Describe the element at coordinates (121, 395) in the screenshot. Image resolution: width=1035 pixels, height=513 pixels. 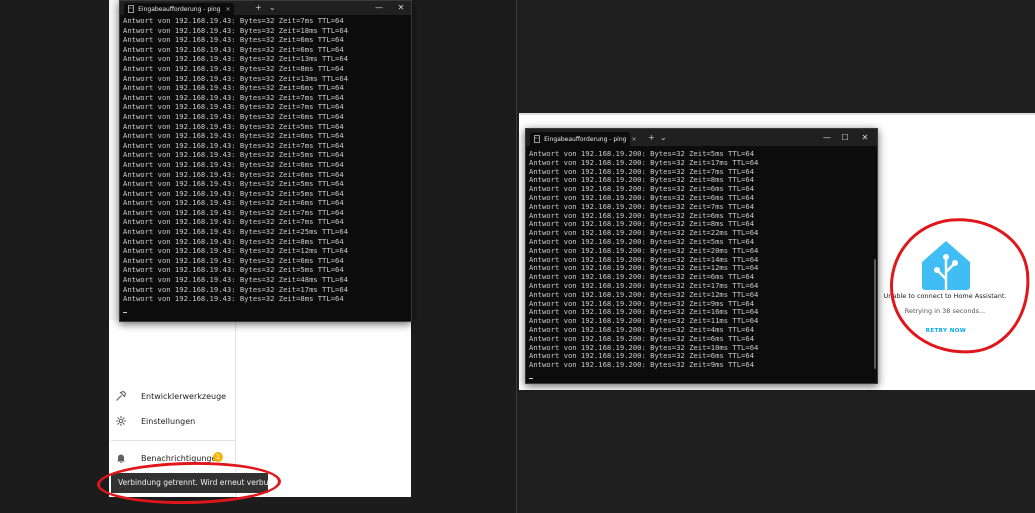
I see `hammer-icon` at that location.